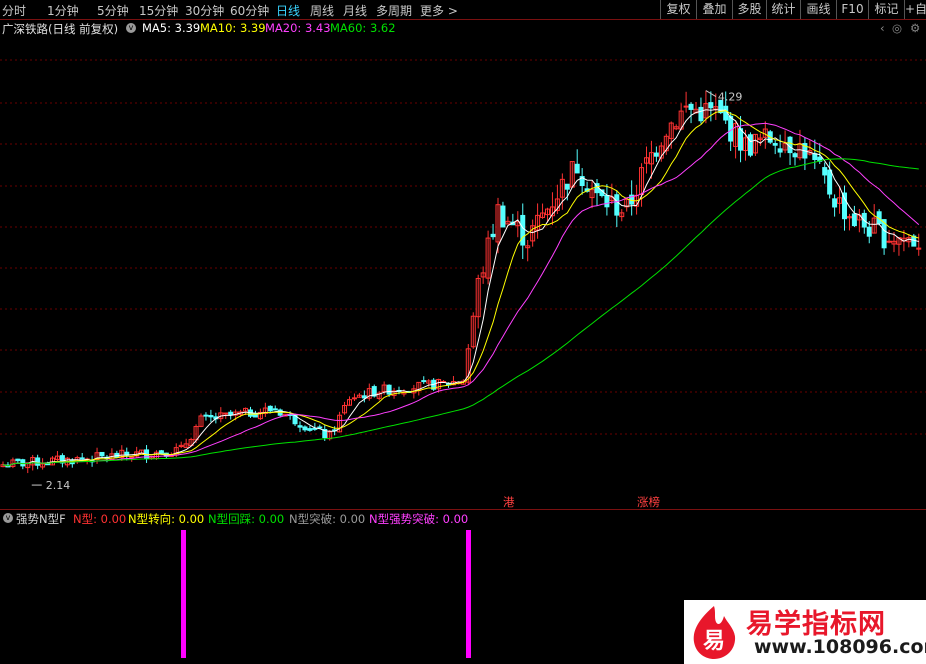 This screenshot has height=664, width=926. I want to click on top-gainers-tag: 涨榜, so click(648, 502).